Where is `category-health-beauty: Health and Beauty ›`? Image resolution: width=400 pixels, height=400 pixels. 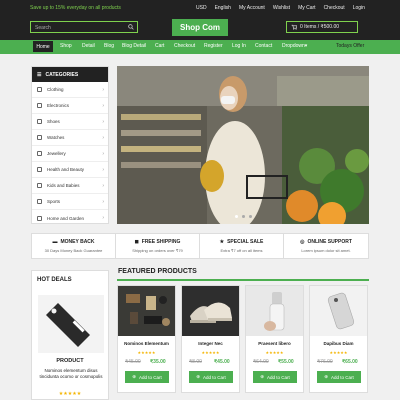 category-health-beauty: Health and Beauty › is located at coordinates (70, 170).